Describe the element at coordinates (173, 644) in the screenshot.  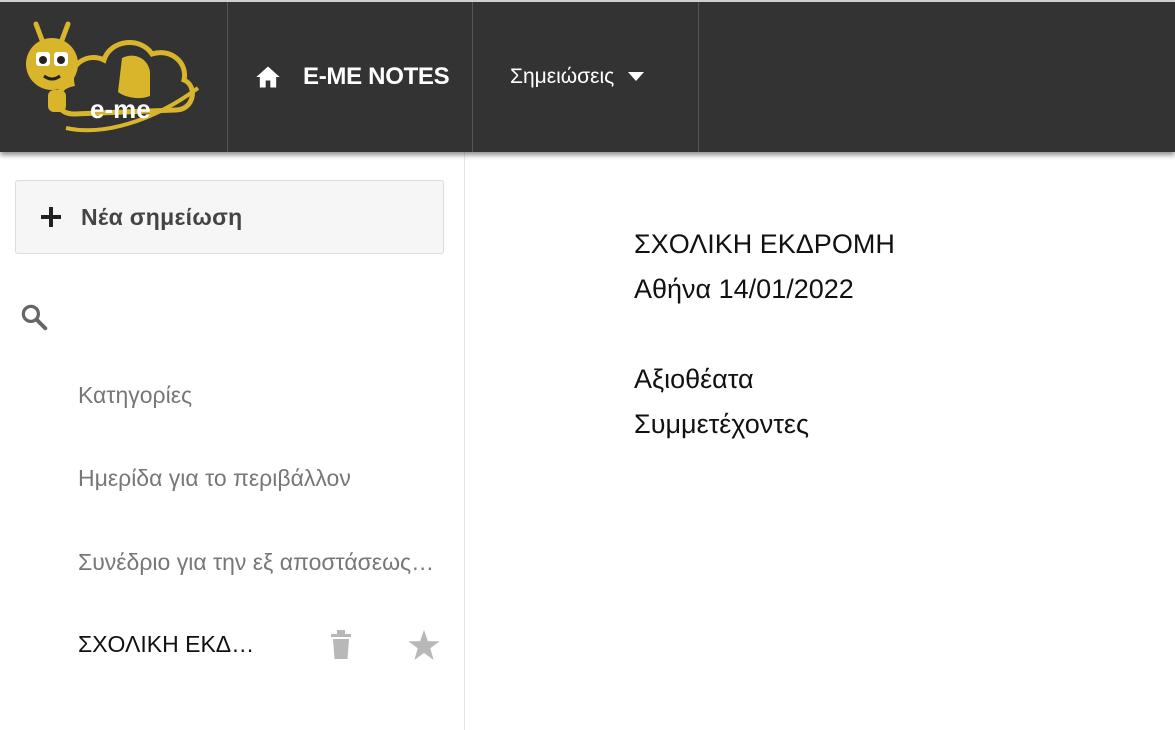
I see `sidebar-item-note-active: ΣΧΟΛΙΚΗ ΕΚΔΡΟΜΗ` at that location.